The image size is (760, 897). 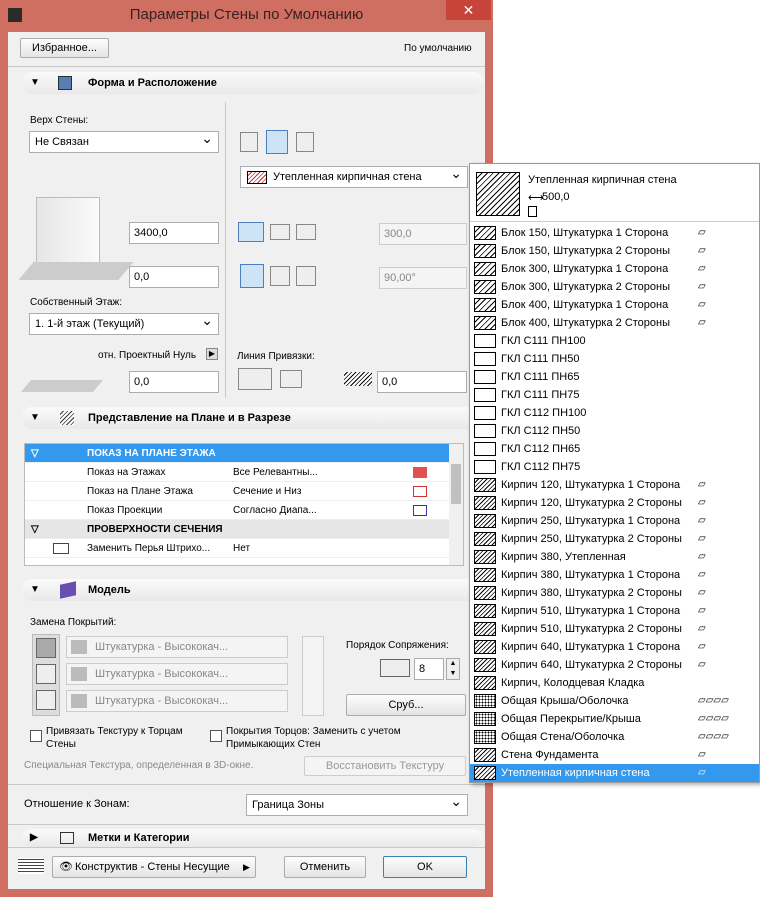 I want to click on table-row: Показ на Плане Этажа Сечение и Низ, so click(x=238, y=491).